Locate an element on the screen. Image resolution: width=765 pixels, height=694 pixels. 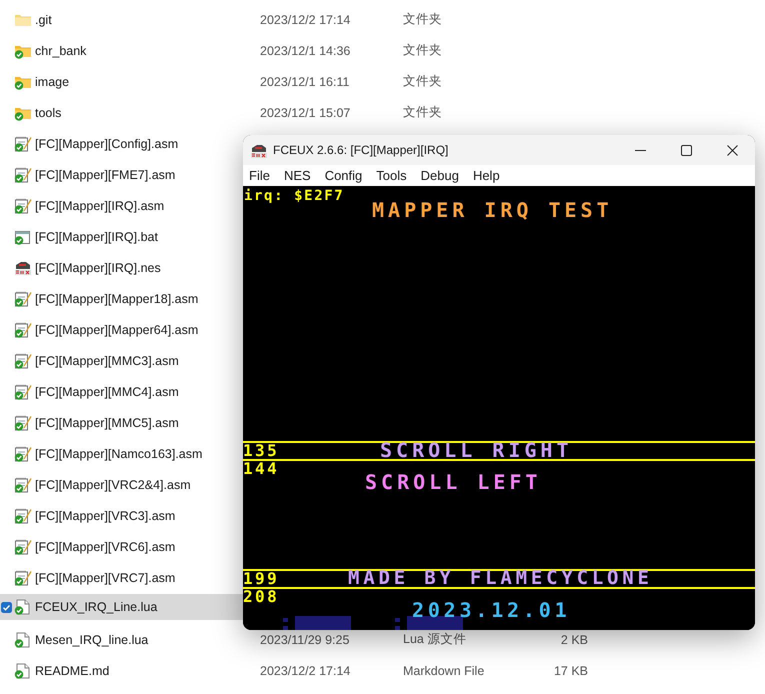
screen-text: SCROLL RIGHT is located at coordinates (476, 450).